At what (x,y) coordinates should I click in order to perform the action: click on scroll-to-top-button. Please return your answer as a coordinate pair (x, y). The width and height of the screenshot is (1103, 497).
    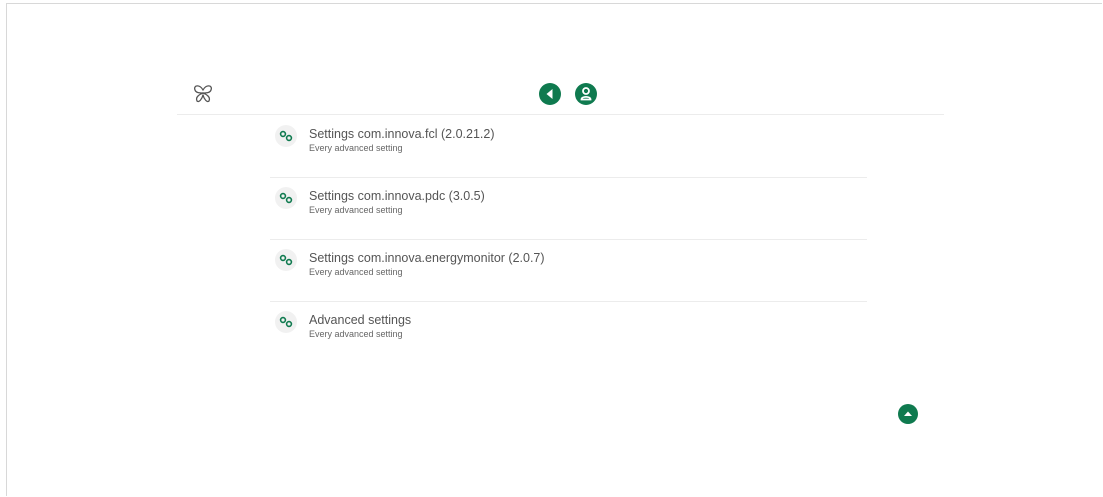
    Looking at the image, I should click on (908, 414).